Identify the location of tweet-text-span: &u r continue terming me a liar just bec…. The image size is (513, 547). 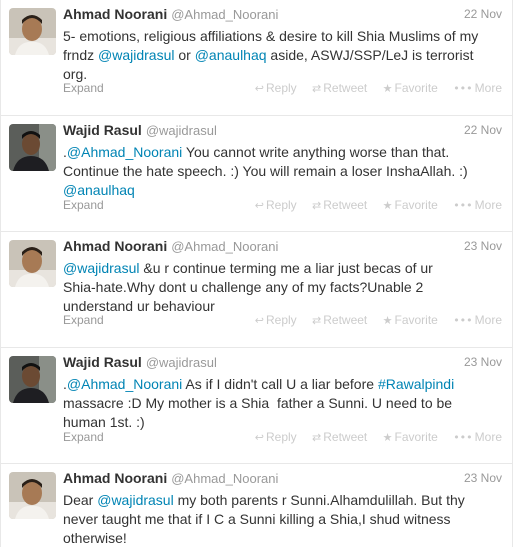
(286, 268).